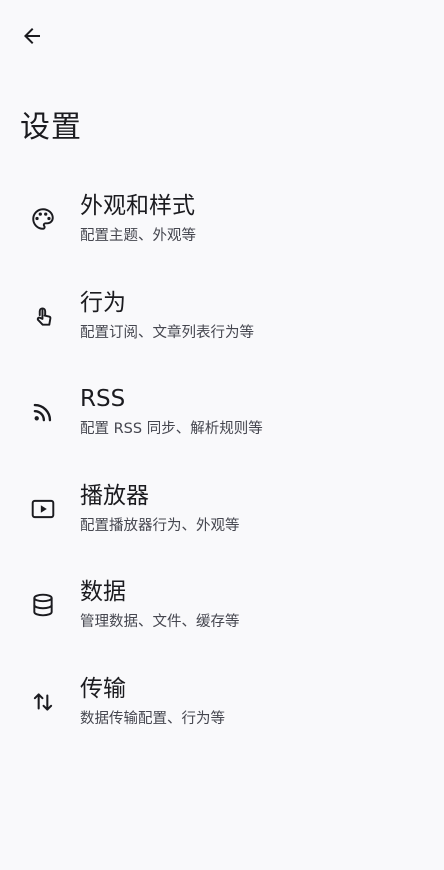 This screenshot has width=444, height=870. Describe the element at coordinates (138, 236) in the screenshot. I see `setting-subtitle: 配置主题、外观等` at that location.